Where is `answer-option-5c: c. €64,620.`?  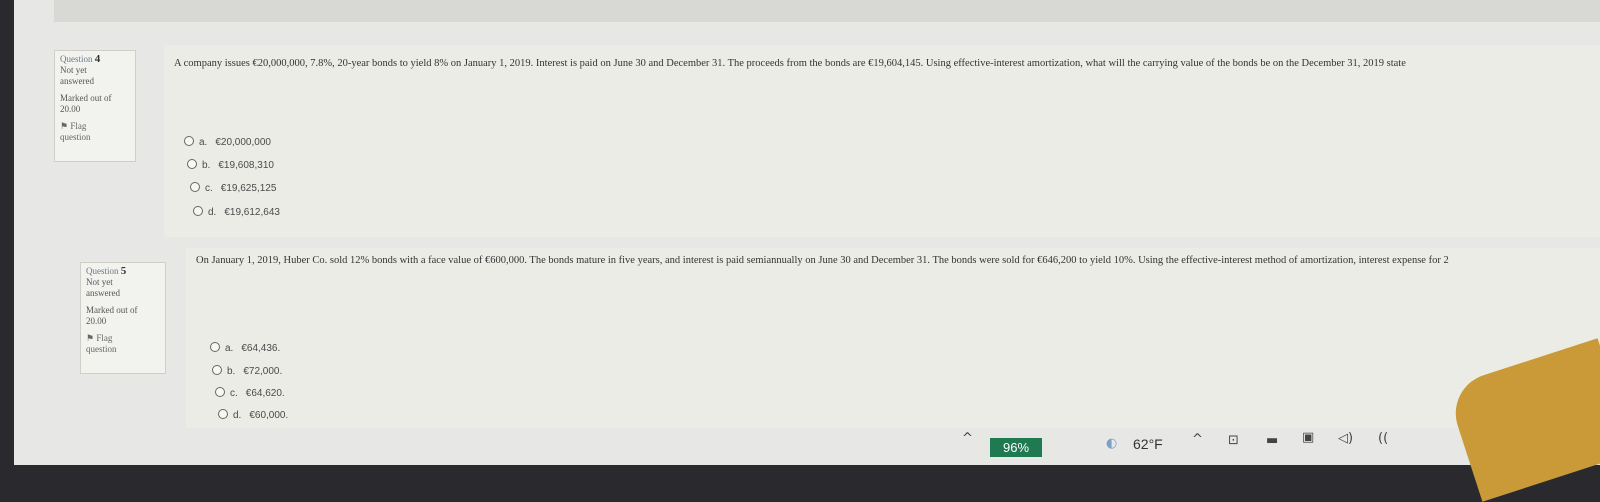 answer-option-5c: c. €64,620. is located at coordinates (250, 393).